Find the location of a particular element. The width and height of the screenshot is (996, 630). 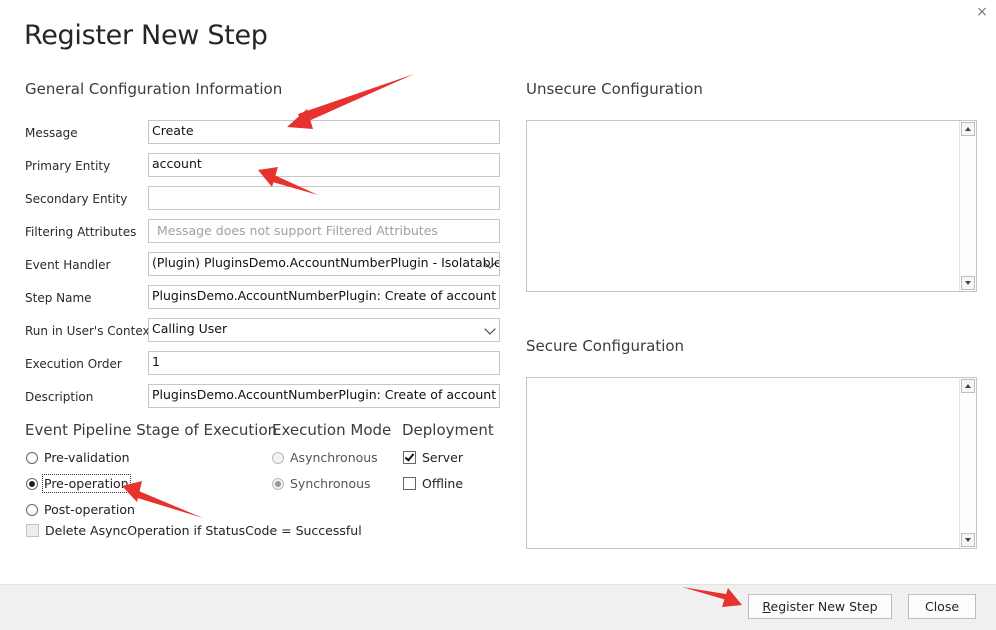

chevron-down-icon is located at coordinates (490, 329).